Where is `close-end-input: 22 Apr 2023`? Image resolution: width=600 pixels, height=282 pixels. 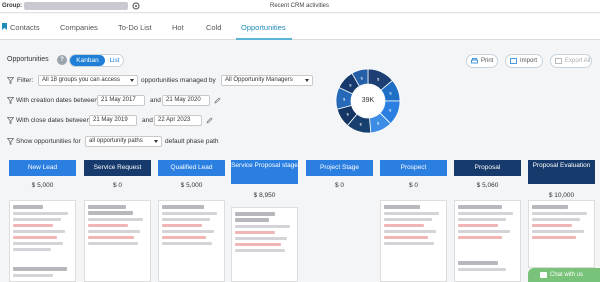
close-end-input: 22 Apr 2023 is located at coordinates (178, 120).